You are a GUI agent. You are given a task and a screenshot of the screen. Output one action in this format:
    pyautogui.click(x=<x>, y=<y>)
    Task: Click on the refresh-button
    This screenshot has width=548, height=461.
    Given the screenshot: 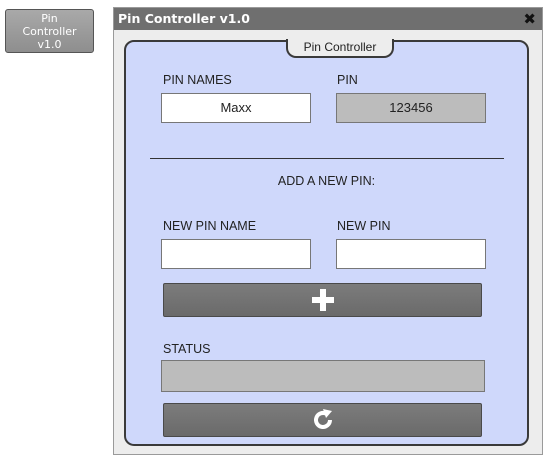 What is the action you would take?
    pyautogui.click(x=322, y=420)
    